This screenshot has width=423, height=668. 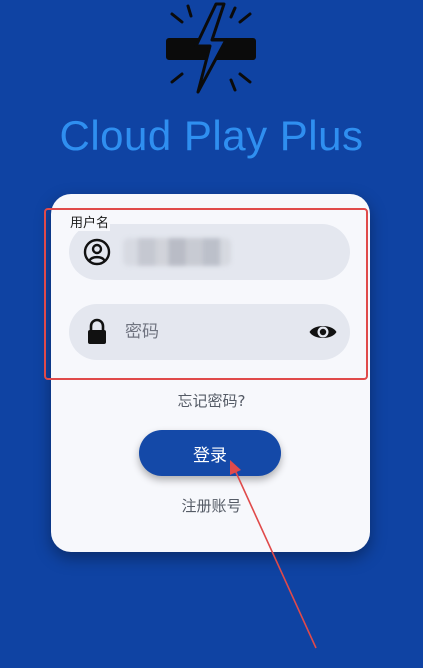 I want to click on app-title: Cloud Play Plus, so click(x=211, y=135).